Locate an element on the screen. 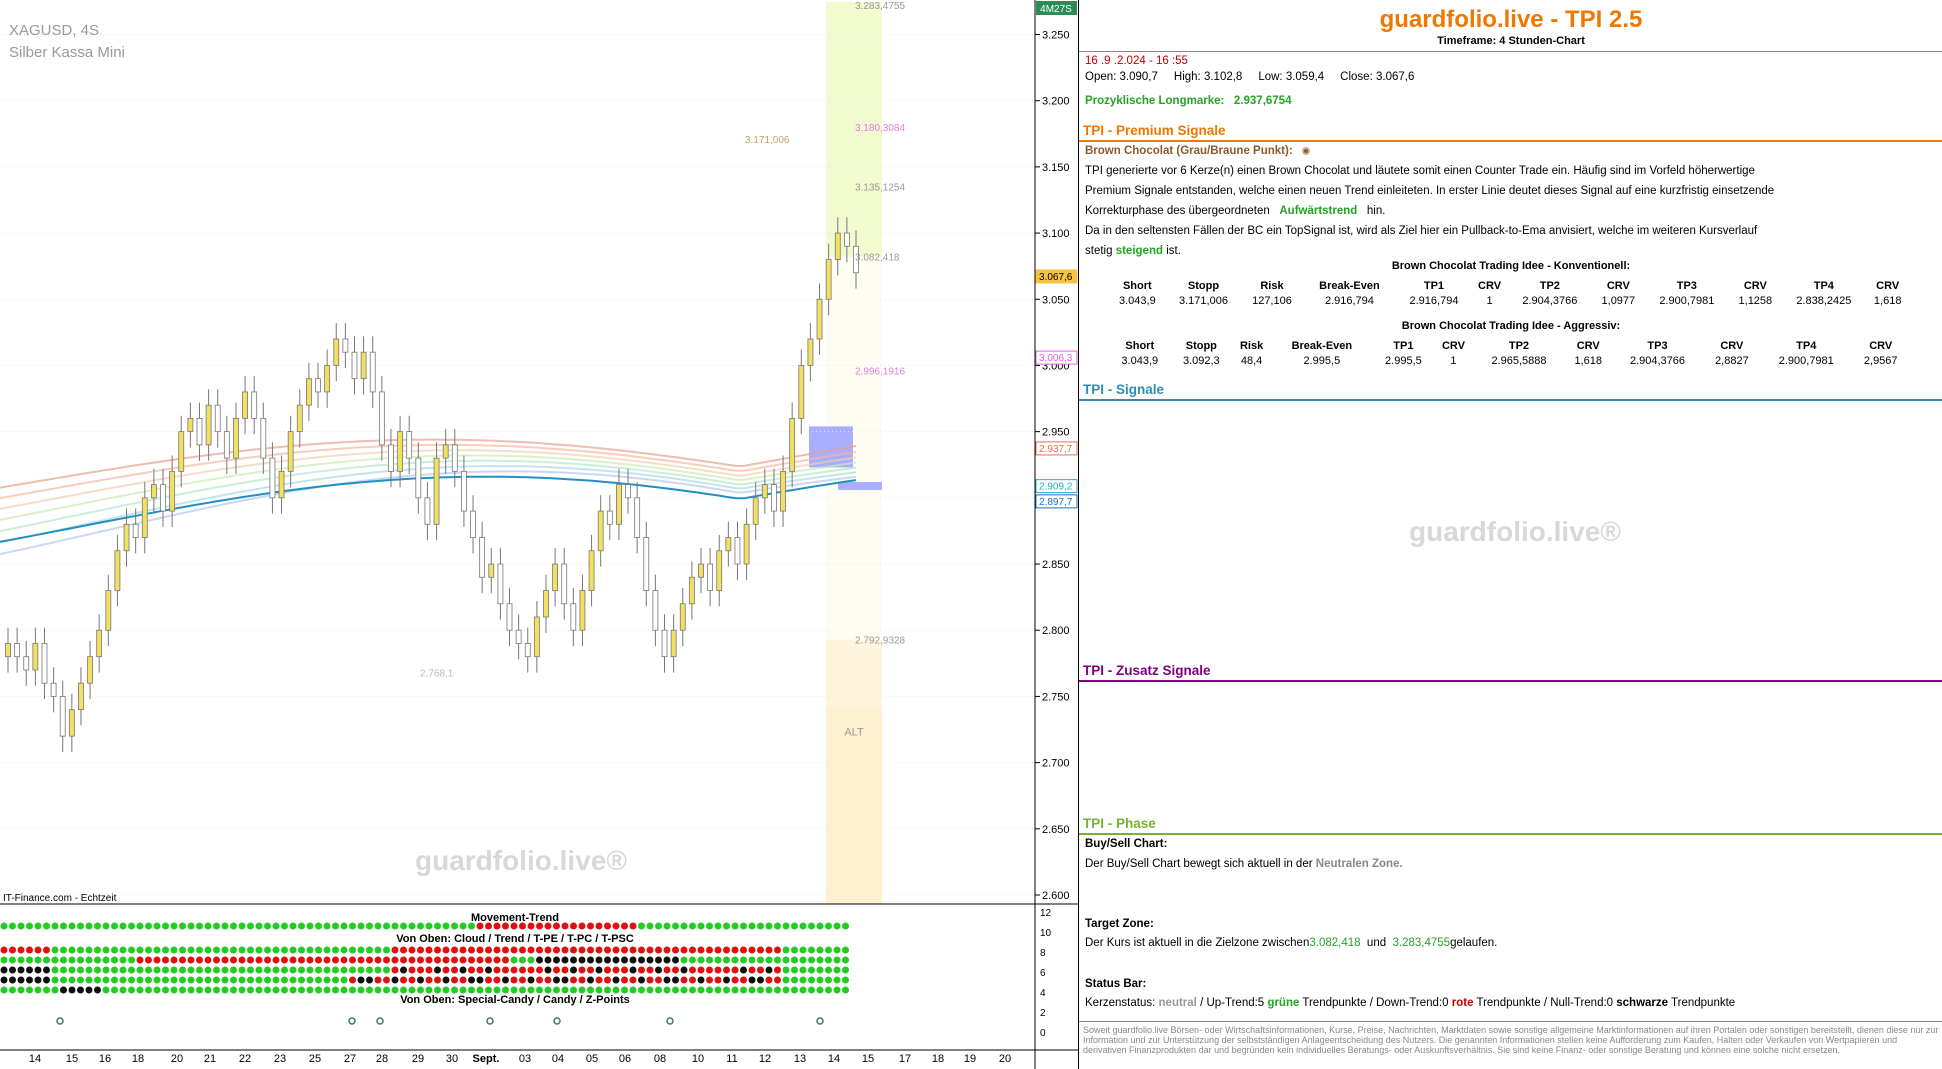 This screenshot has width=1942, height=1069. bc-title-text: Brown Chocolat (Grau/Braune Punkt): is located at coordinates (1189, 151).